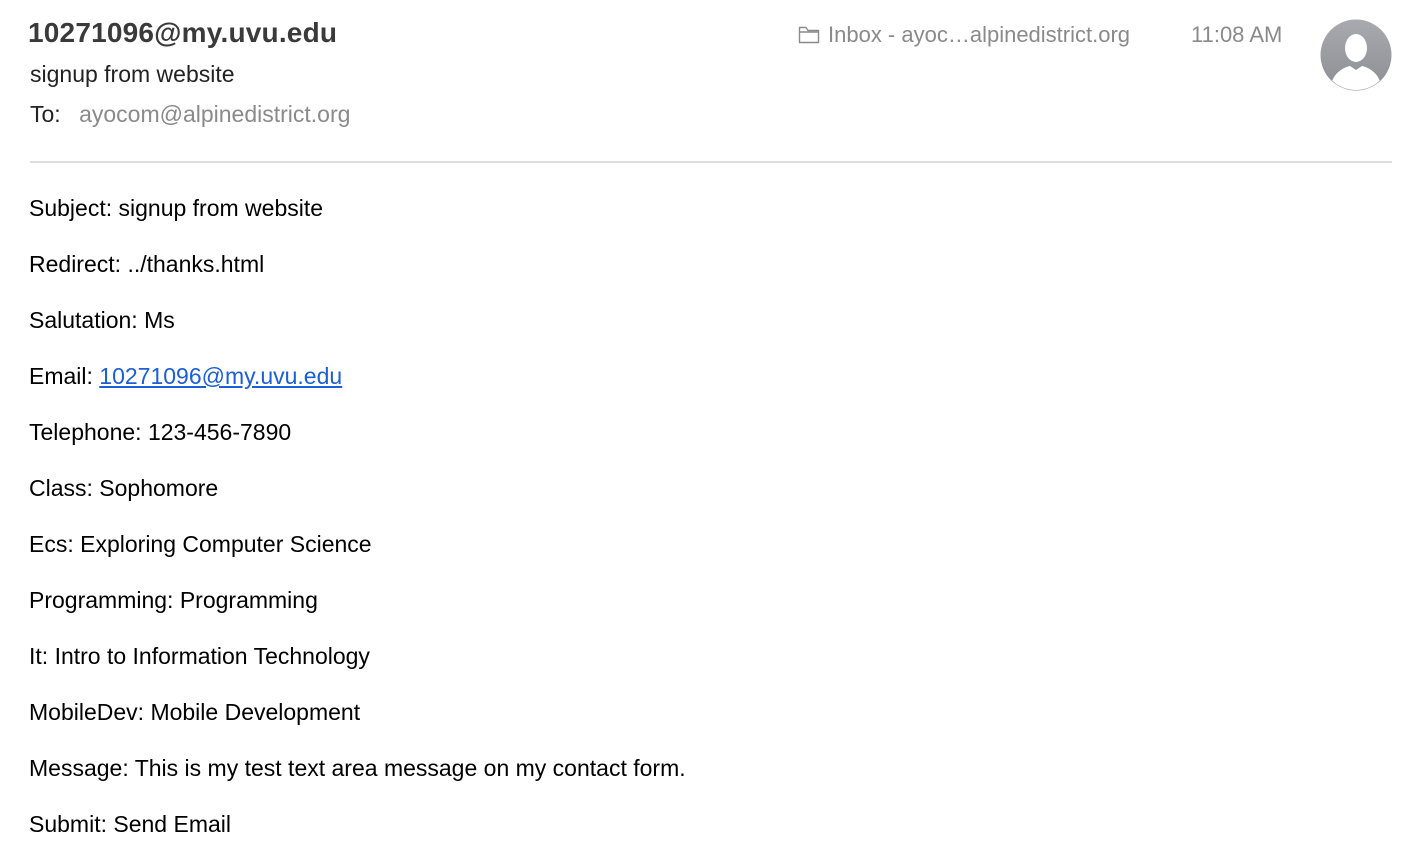 The width and height of the screenshot is (1422, 866). What do you see at coordinates (51, 544) in the screenshot?
I see `field-label: Ecs:` at bounding box center [51, 544].